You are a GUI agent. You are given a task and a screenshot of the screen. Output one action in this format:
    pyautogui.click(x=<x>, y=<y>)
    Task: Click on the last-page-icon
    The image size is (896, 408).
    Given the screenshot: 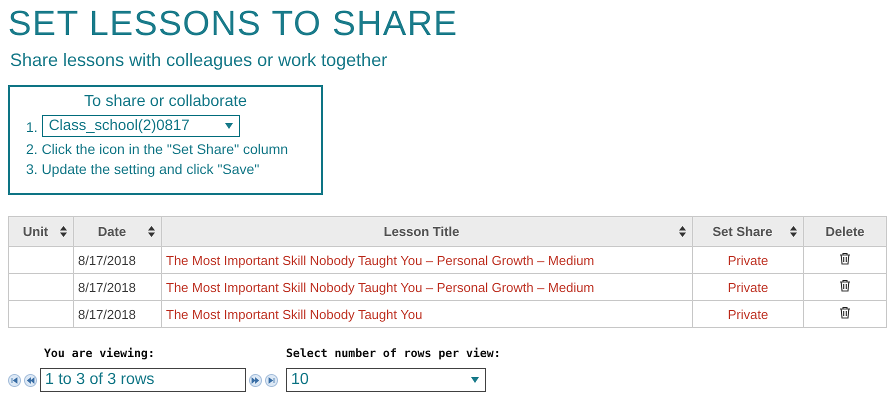 What is the action you would take?
    pyautogui.click(x=271, y=380)
    